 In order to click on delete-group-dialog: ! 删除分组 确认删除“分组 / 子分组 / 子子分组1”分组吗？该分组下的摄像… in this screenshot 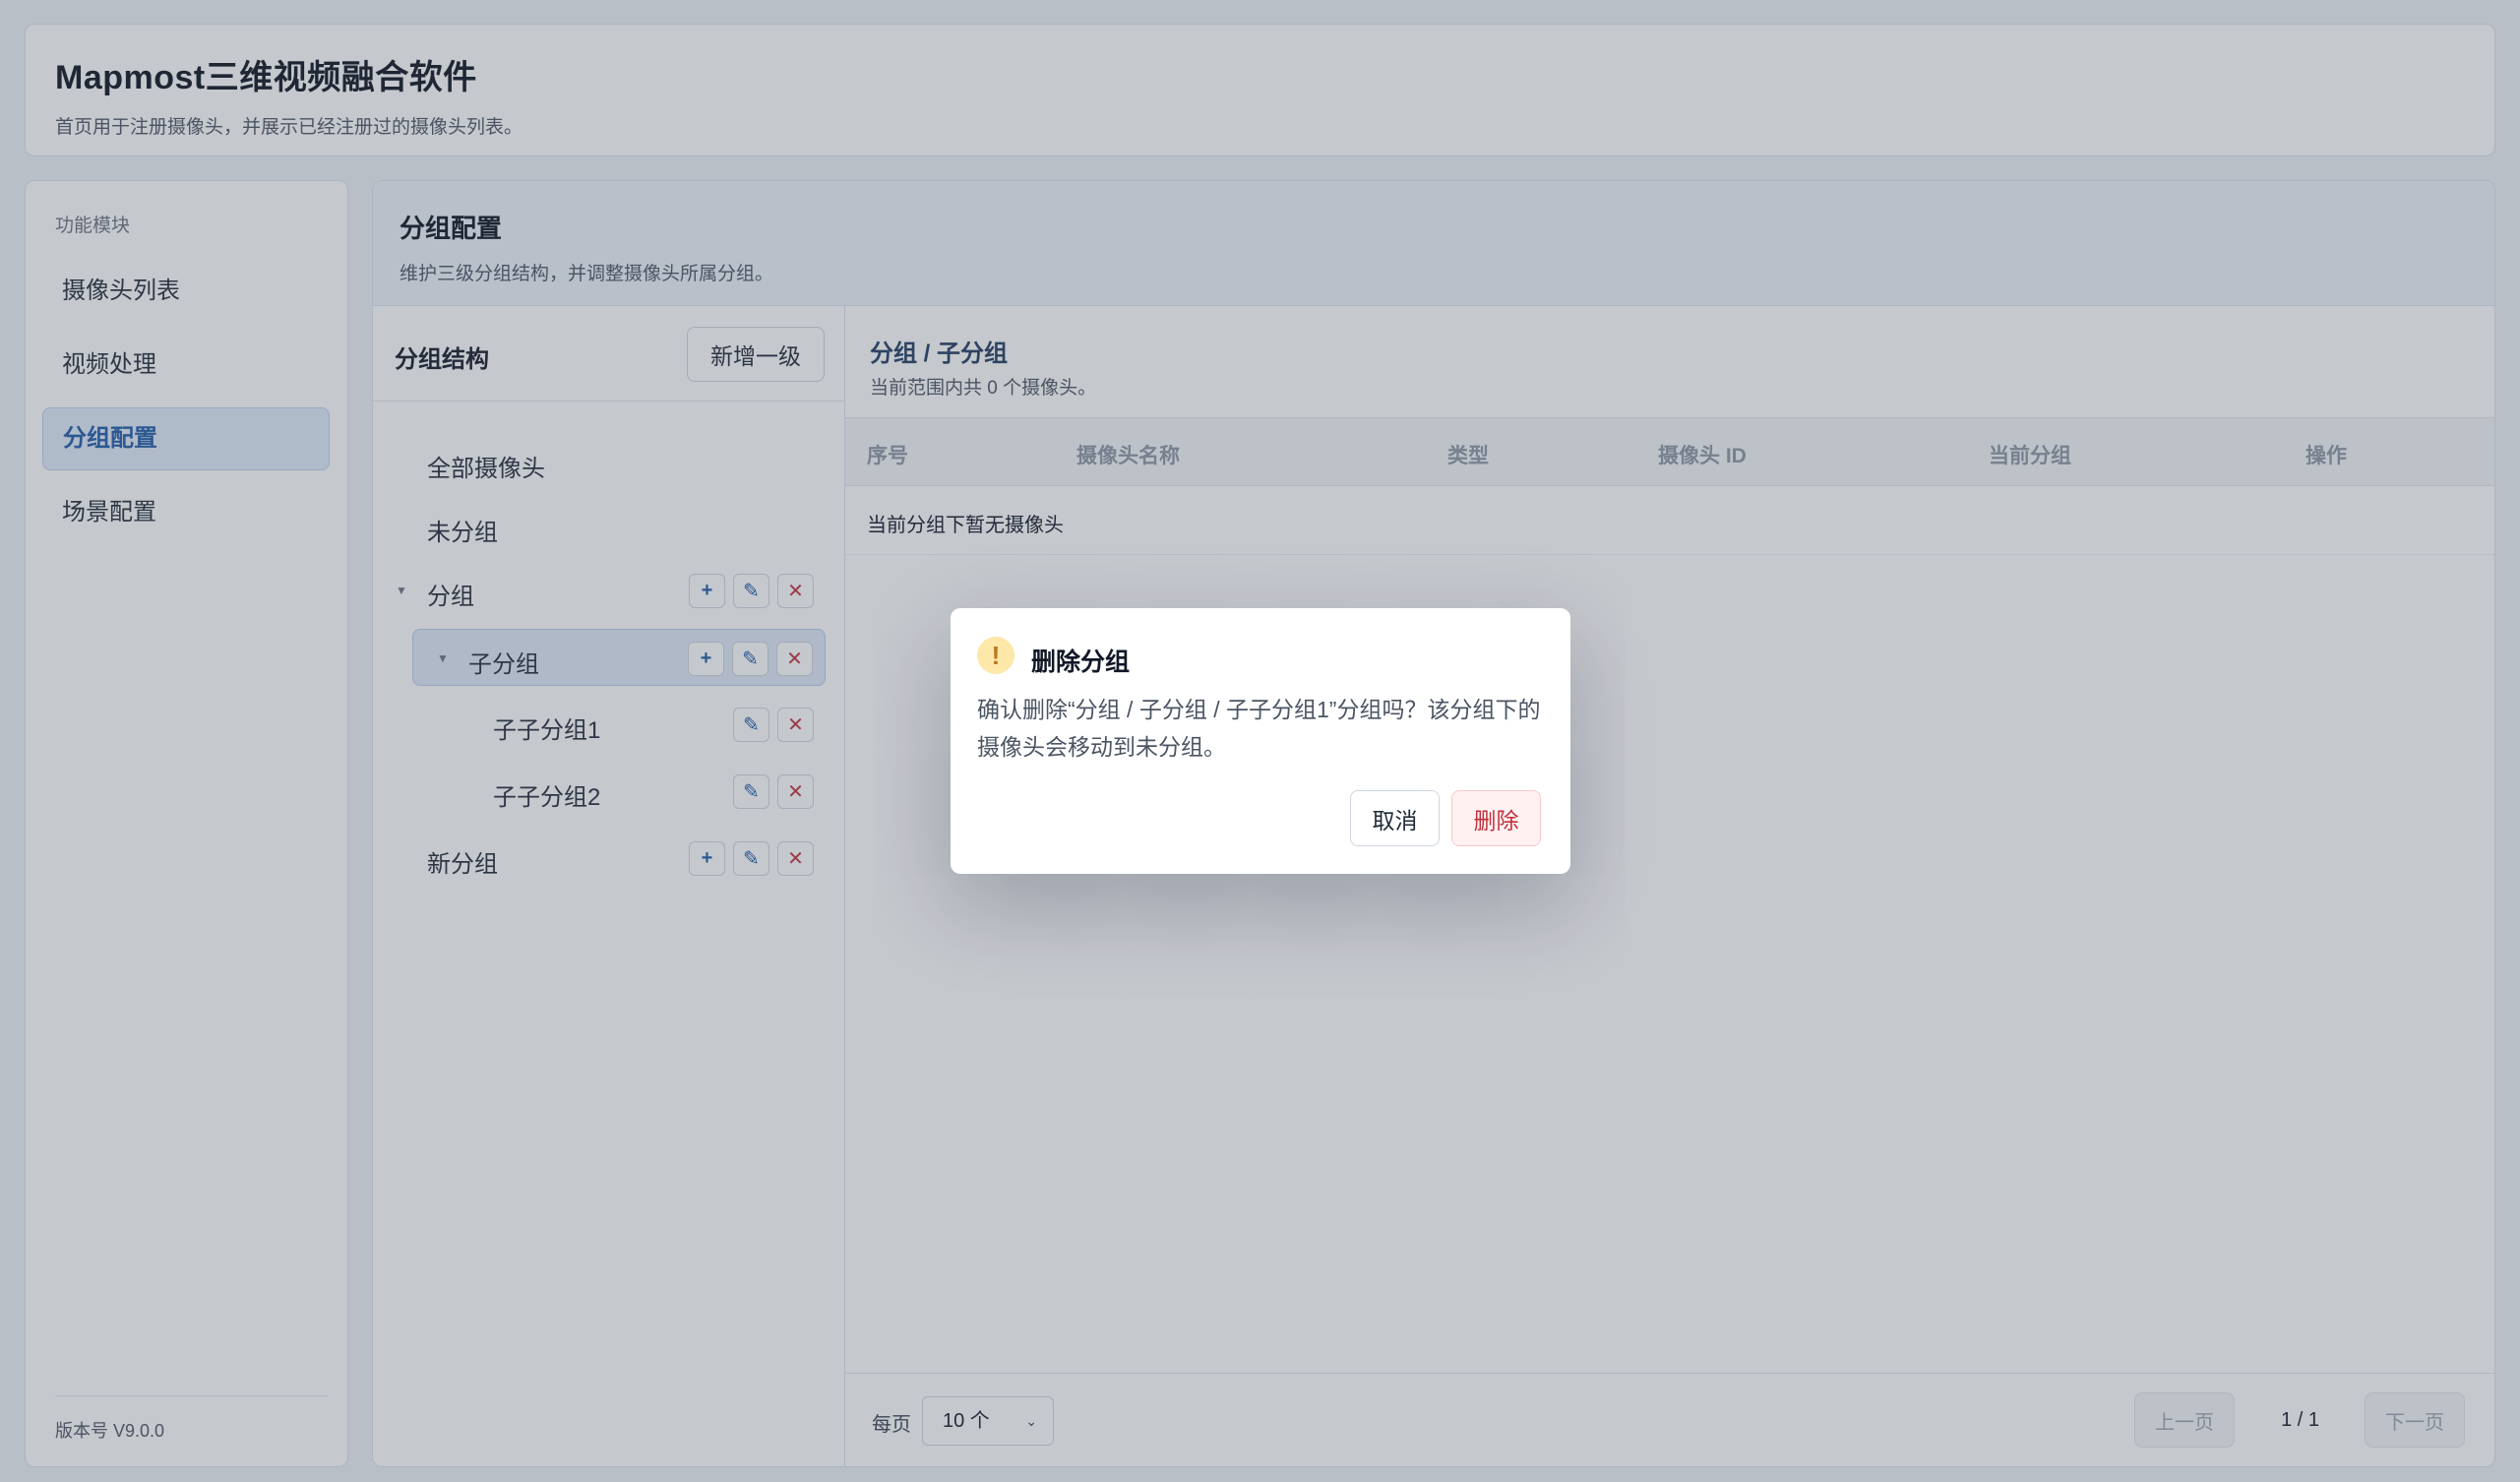, I will do `click(1260, 741)`.